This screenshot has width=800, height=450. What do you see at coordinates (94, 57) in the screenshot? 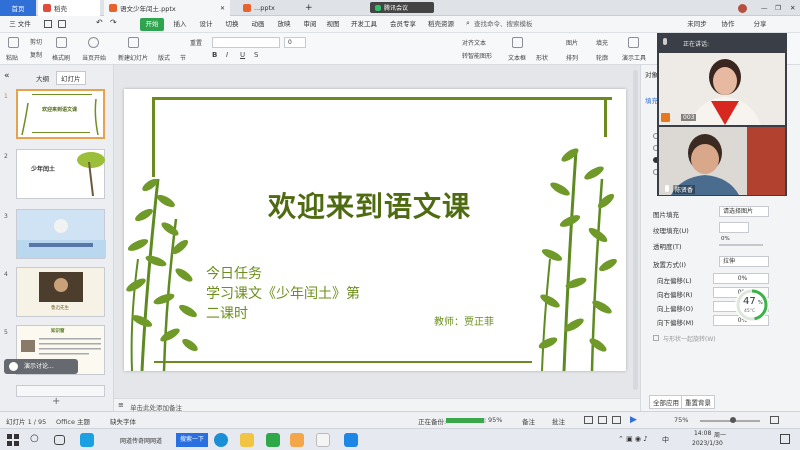
I see `play-from-current-button: 当页开始` at bounding box center [94, 57].